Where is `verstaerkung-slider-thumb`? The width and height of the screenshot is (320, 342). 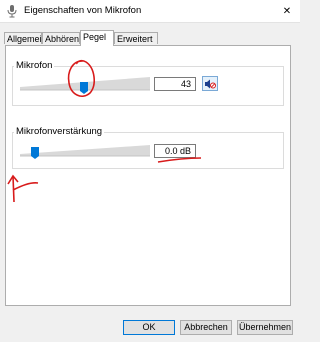
verstaerkung-slider-thumb is located at coordinates (35, 153).